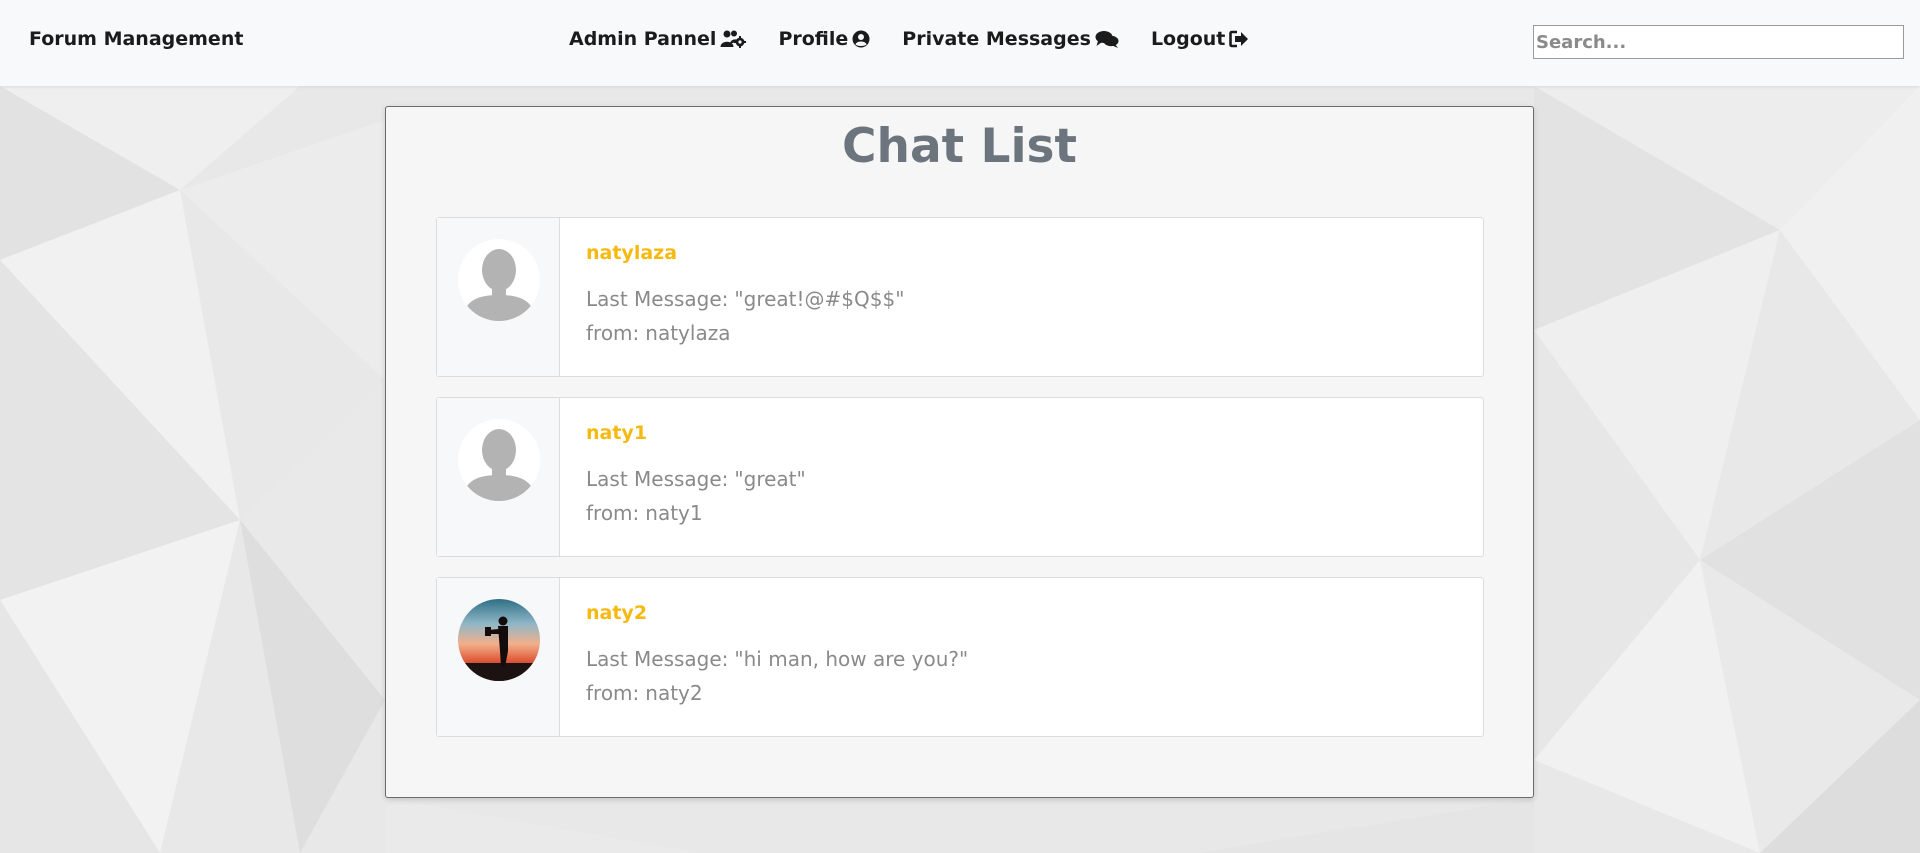 The image size is (1920, 853). I want to click on brand-link: Forum Management, so click(136, 39).